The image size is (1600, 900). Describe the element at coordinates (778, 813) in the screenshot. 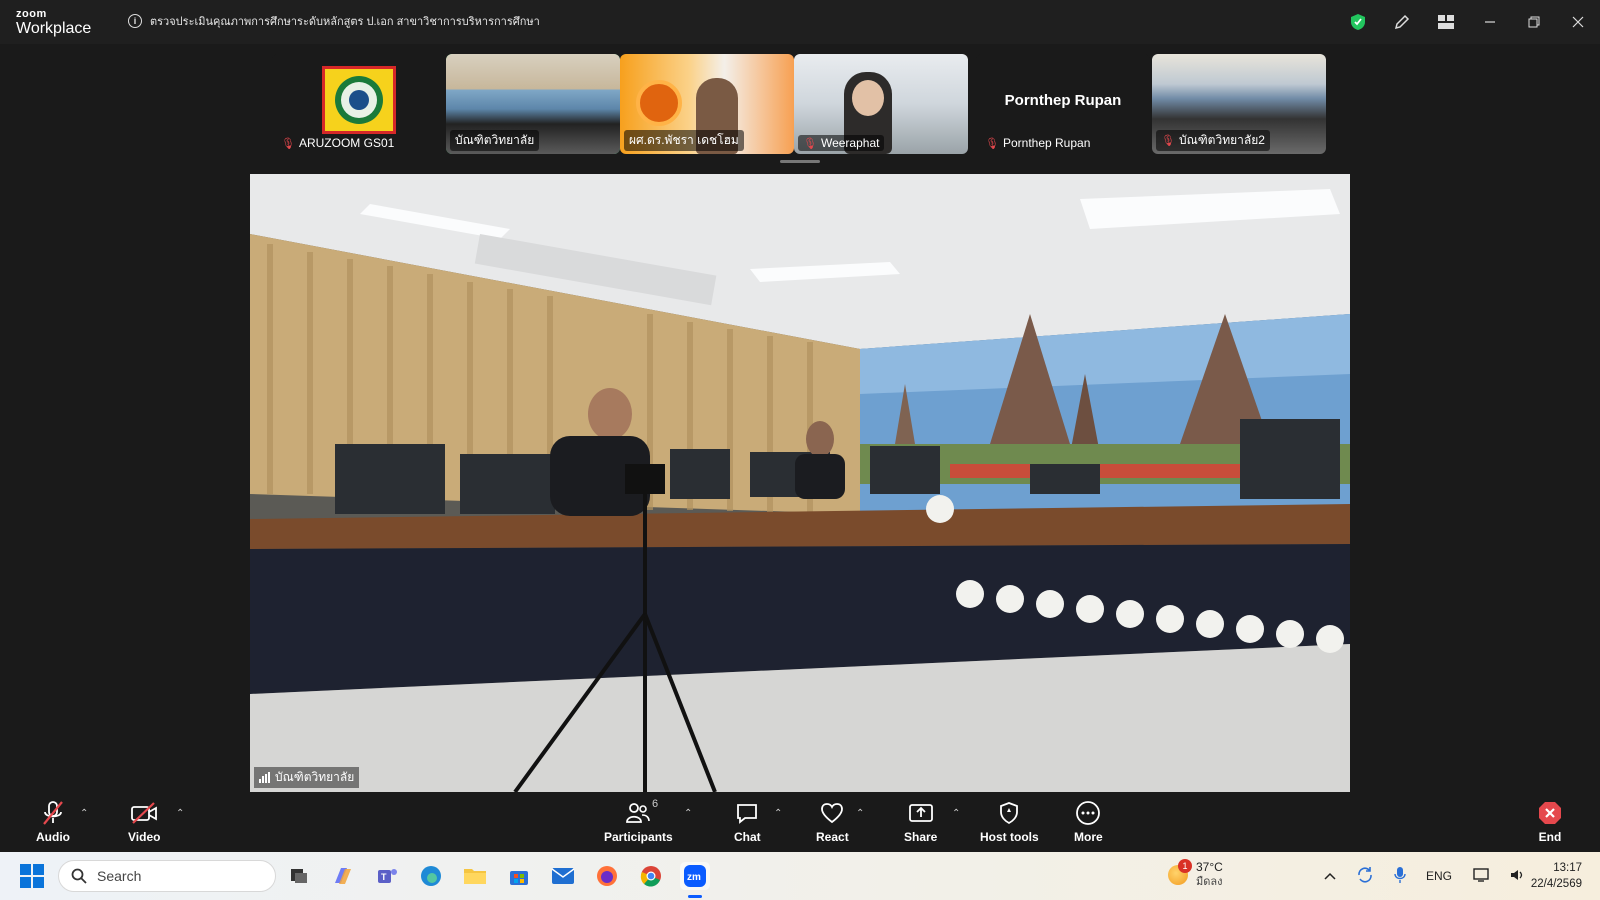

I see `chat-options-chevron-icon: ⌃` at that location.